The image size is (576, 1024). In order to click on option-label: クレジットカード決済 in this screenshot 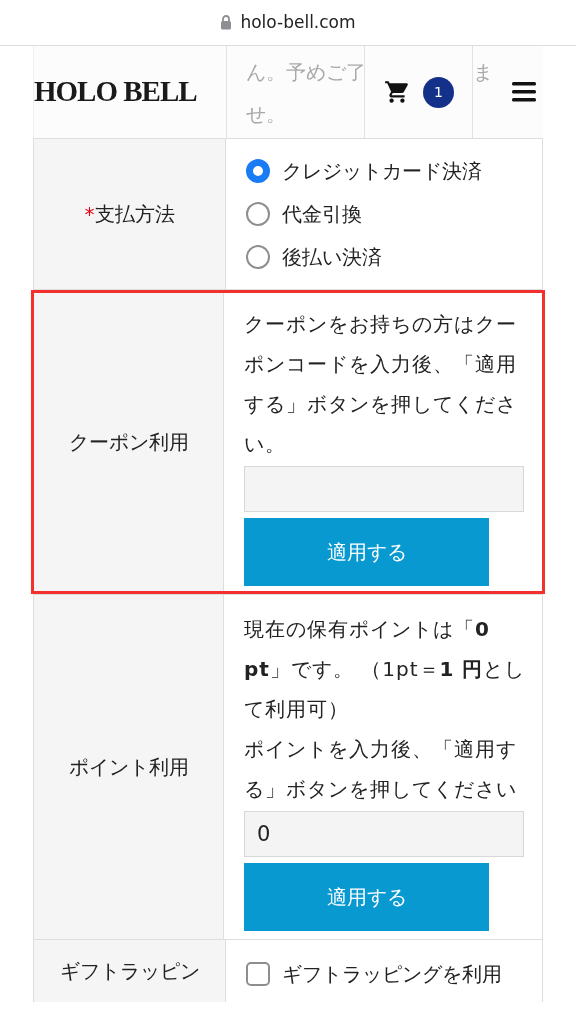, I will do `click(382, 171)`.